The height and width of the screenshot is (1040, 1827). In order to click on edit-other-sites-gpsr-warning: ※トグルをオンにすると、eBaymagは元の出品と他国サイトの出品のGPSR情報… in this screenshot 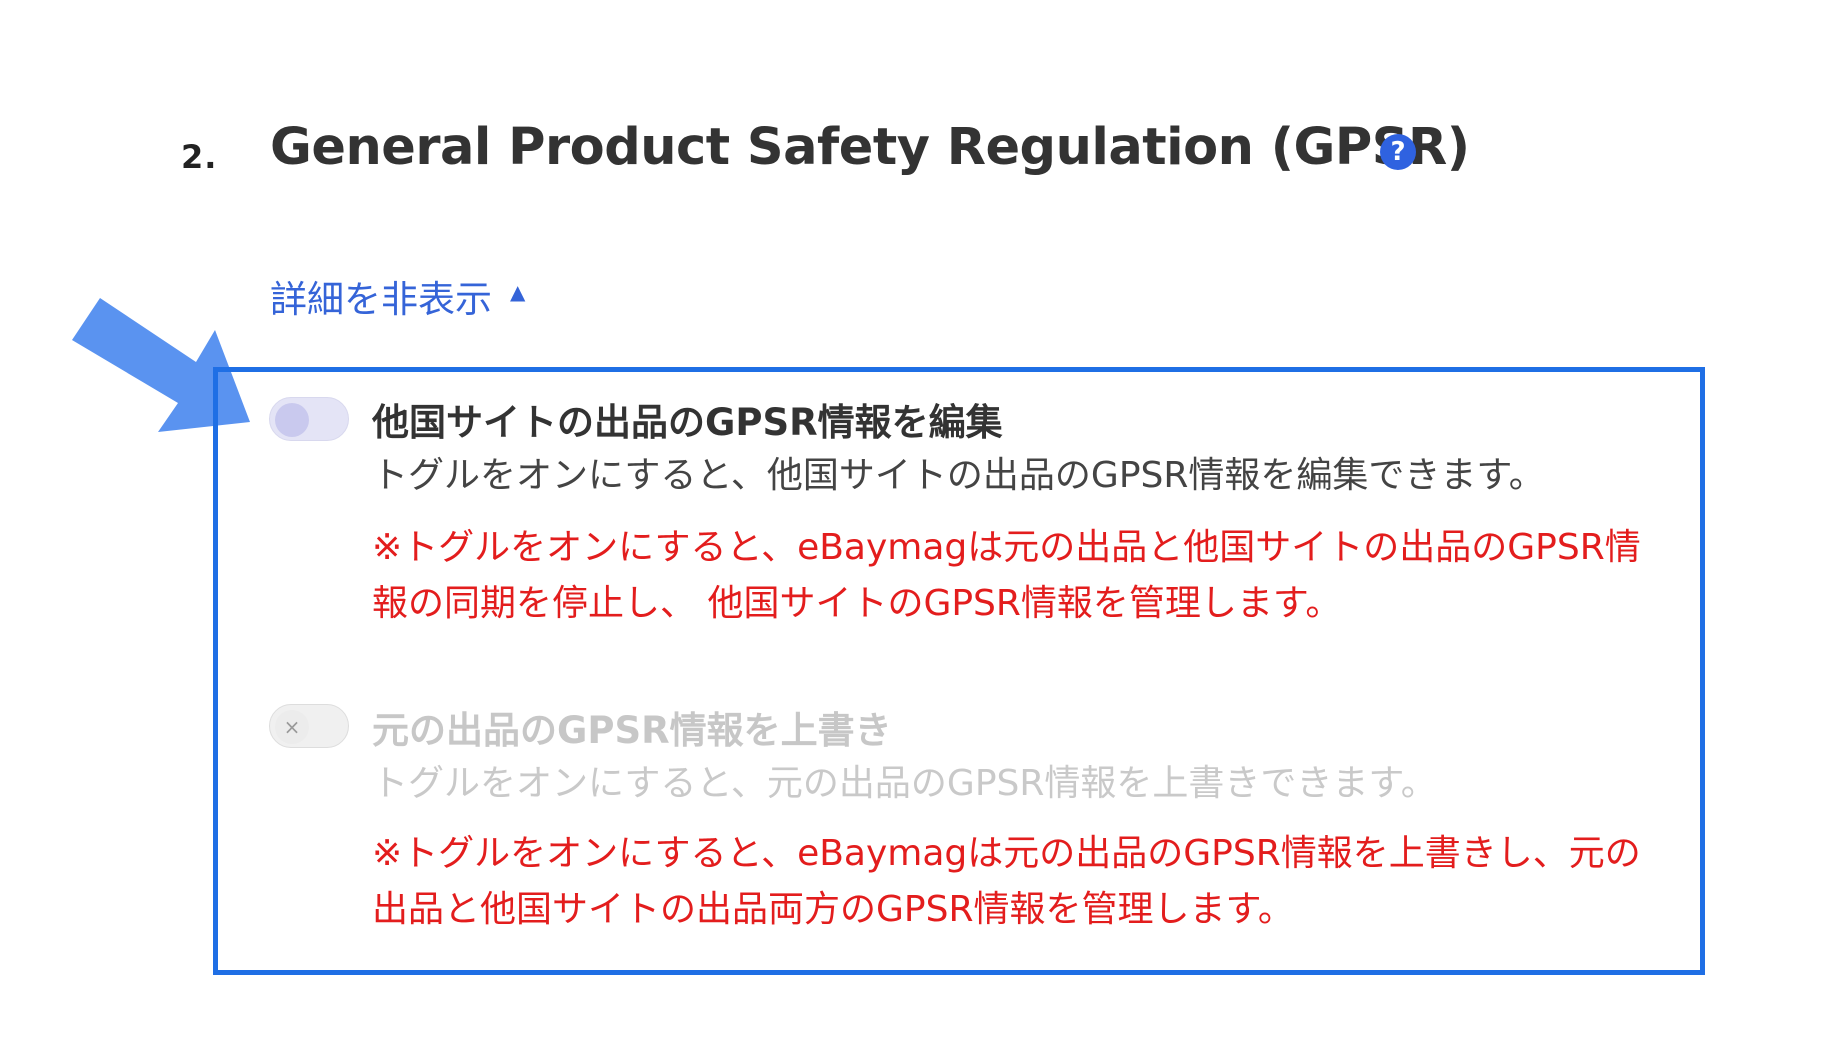, I will do `click(1006, 575)`.